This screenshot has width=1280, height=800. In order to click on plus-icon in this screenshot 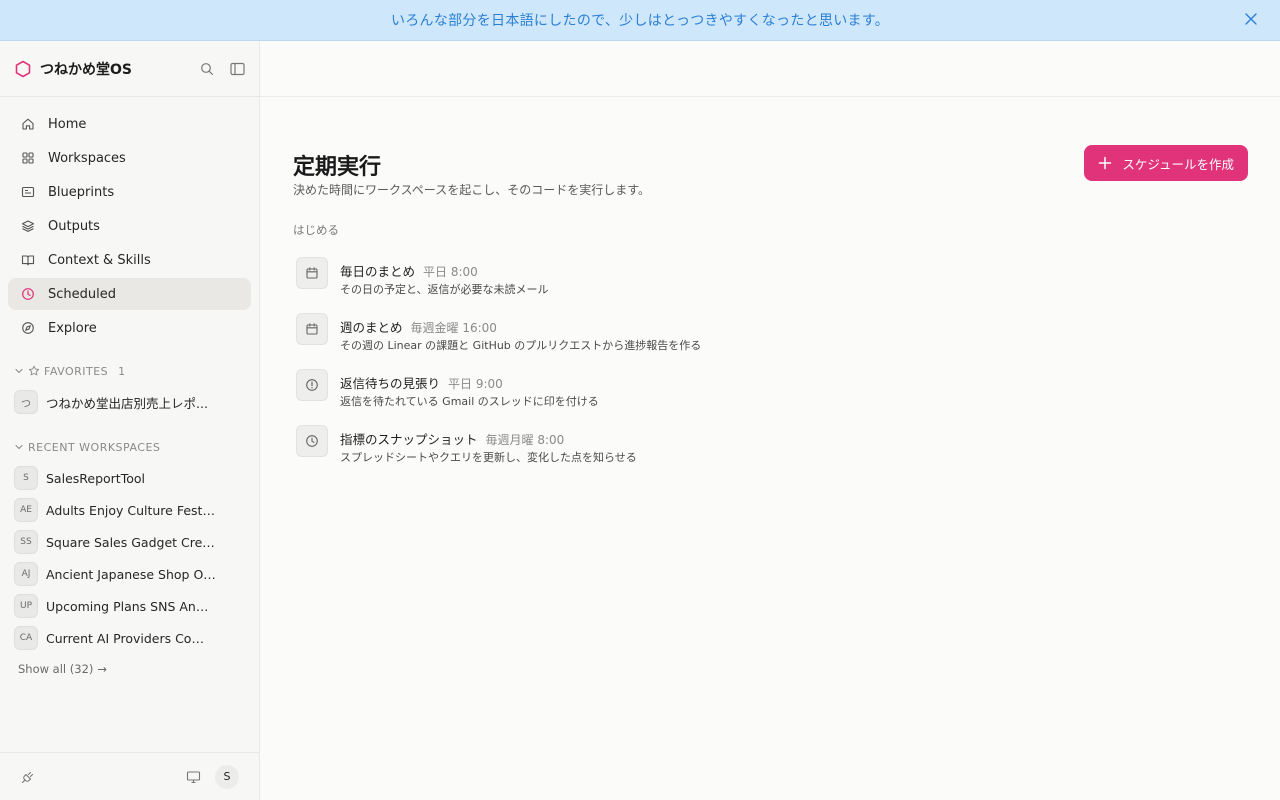, I will do `click(1105, 163)`.